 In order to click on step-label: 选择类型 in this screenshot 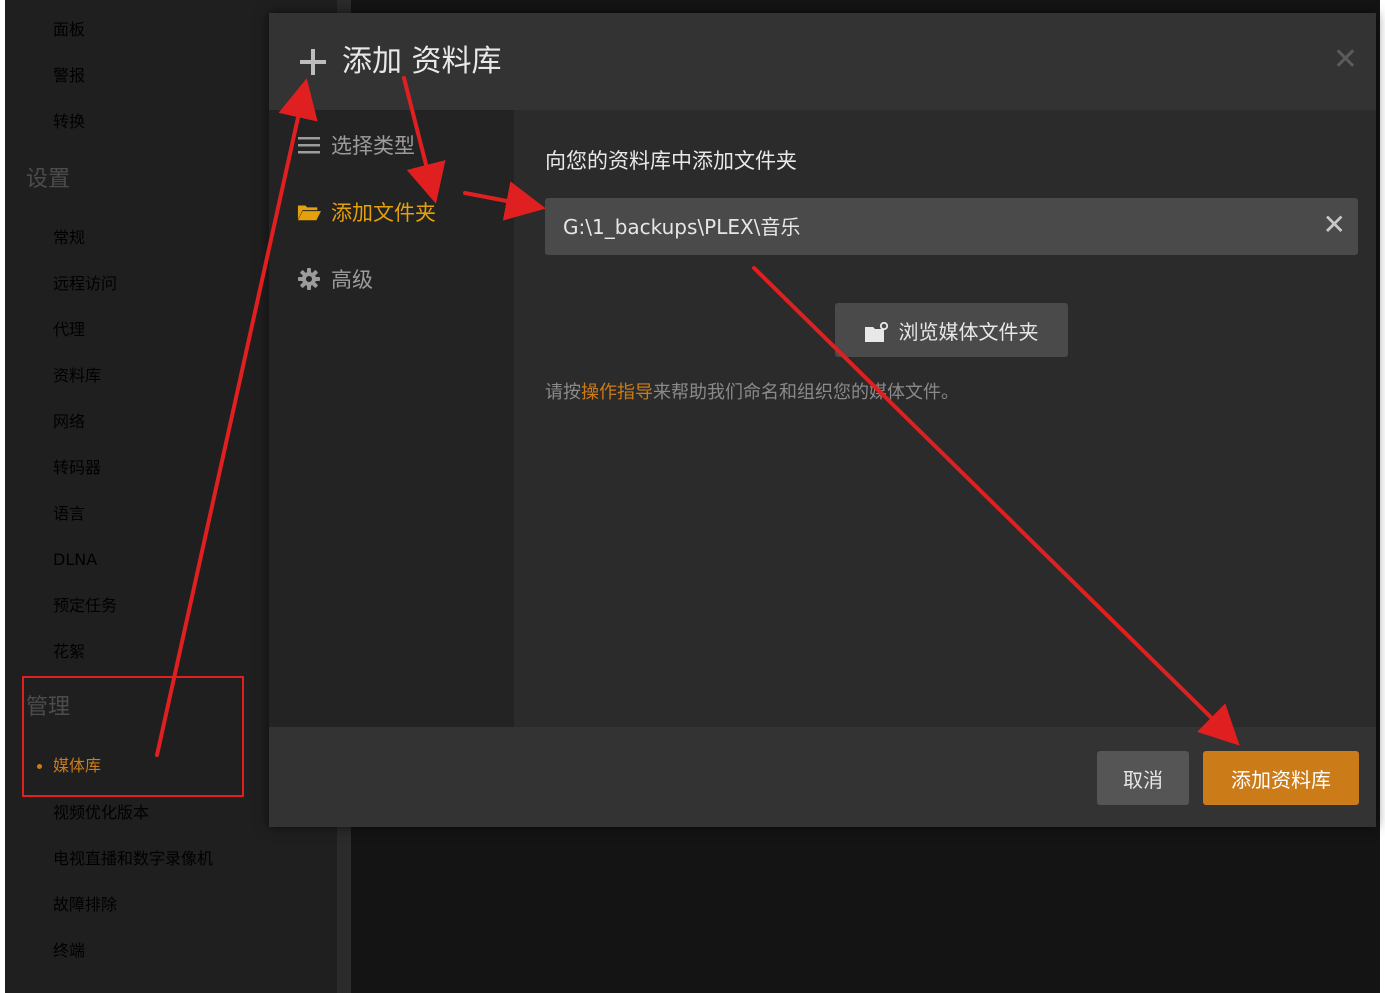, I will do `click(373, 146)`.